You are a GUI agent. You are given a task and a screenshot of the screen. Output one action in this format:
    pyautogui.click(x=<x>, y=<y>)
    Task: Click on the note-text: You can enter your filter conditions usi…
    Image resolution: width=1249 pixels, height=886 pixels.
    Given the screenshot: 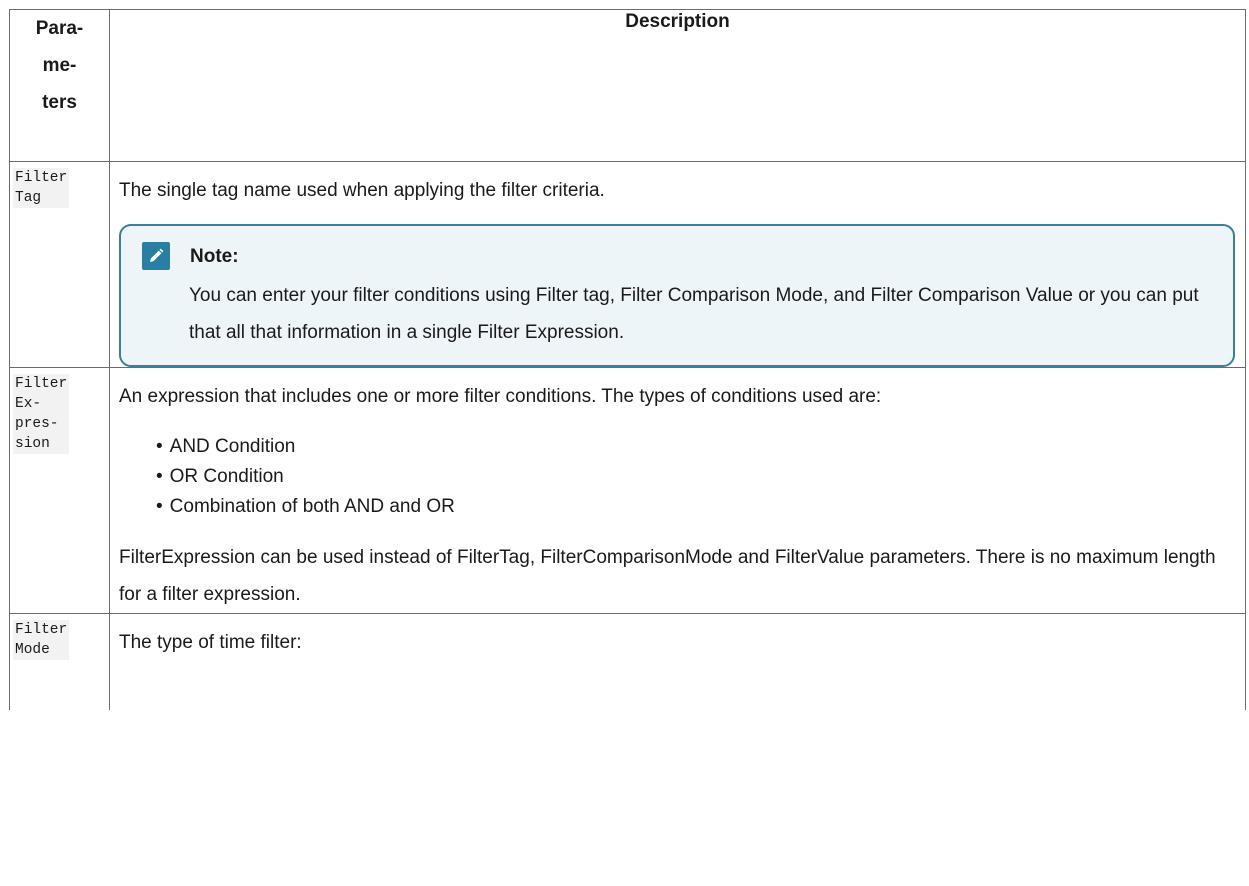 What is the action you would take?
    pyautogui.click(x=694, y=314)
    